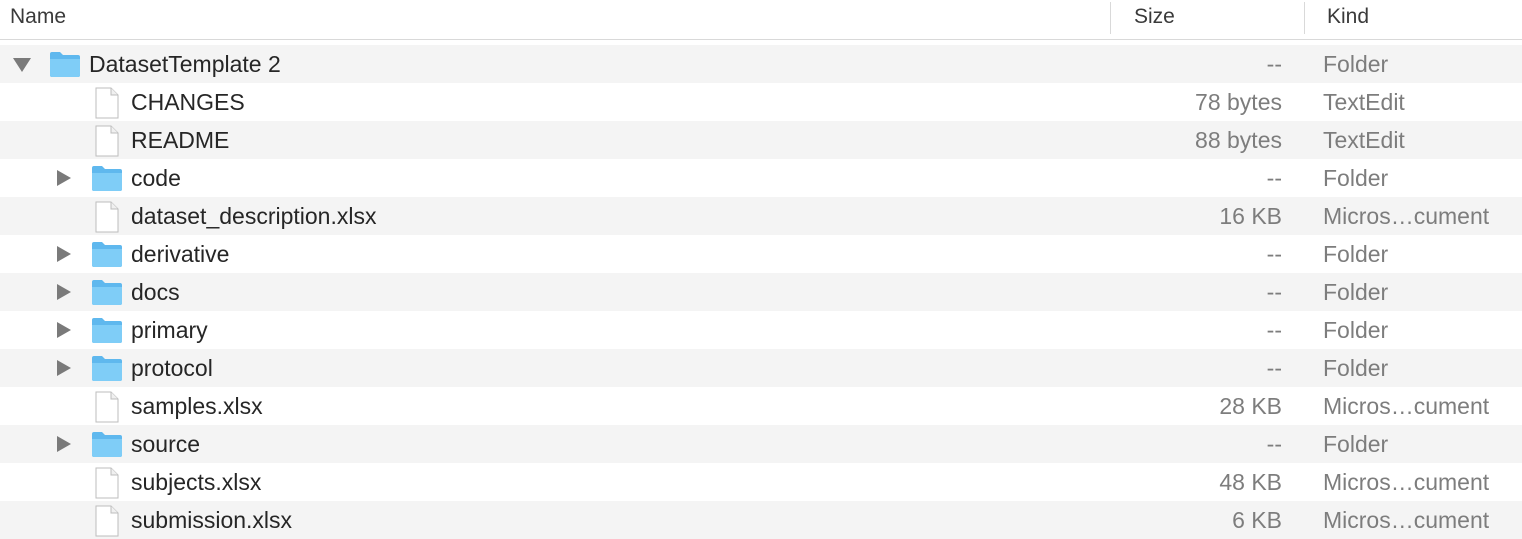 The height and width of the screenshot is (539, 1522). What do you see at coordinates (1238, 140) in the screenshot?
I see `file-size: 88 bytes` at bounding box center [1238, 140].